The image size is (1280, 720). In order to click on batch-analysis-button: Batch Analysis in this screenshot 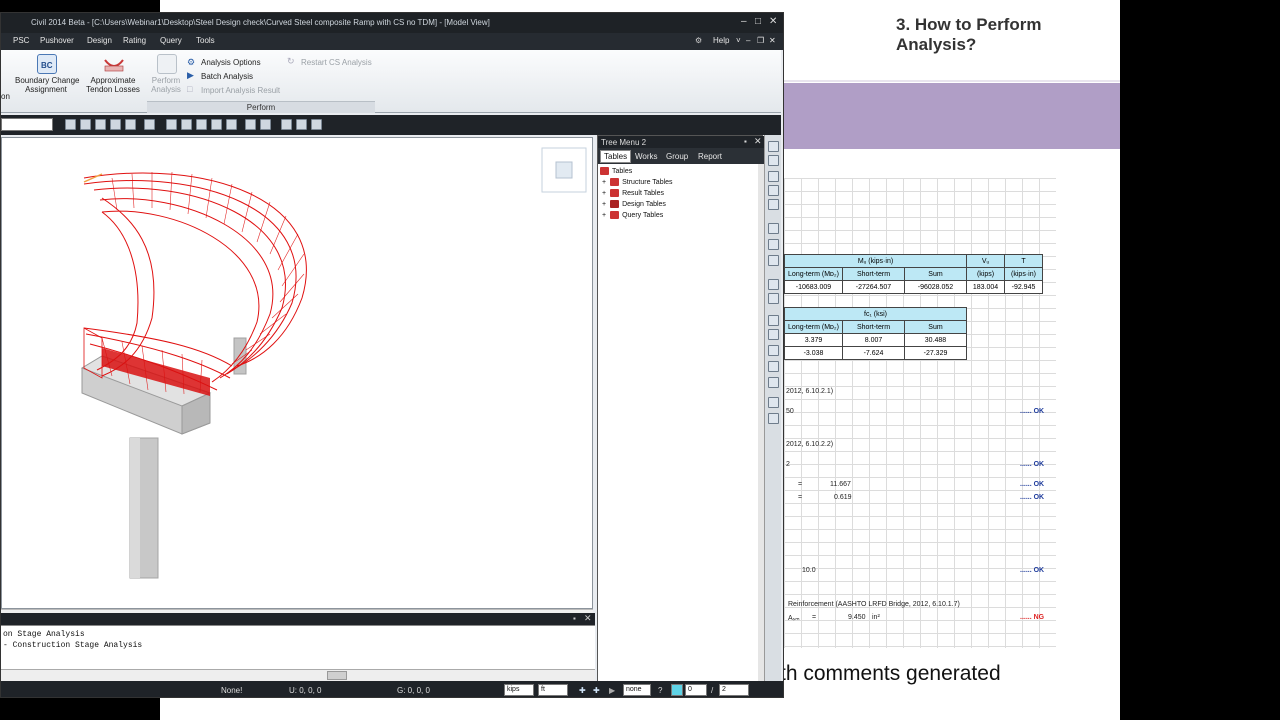, I will do `click(227, 76)`.